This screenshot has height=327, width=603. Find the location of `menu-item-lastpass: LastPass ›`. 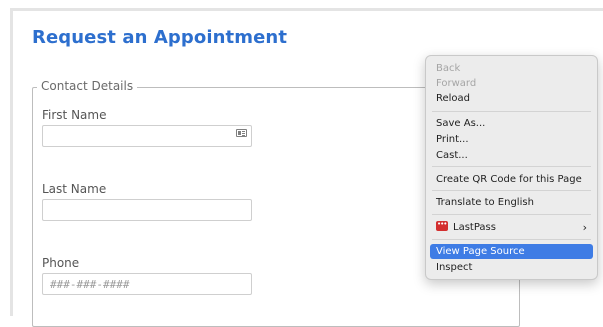

menu-item-lastpass: LastPass › is located at coordinates (511, 226).